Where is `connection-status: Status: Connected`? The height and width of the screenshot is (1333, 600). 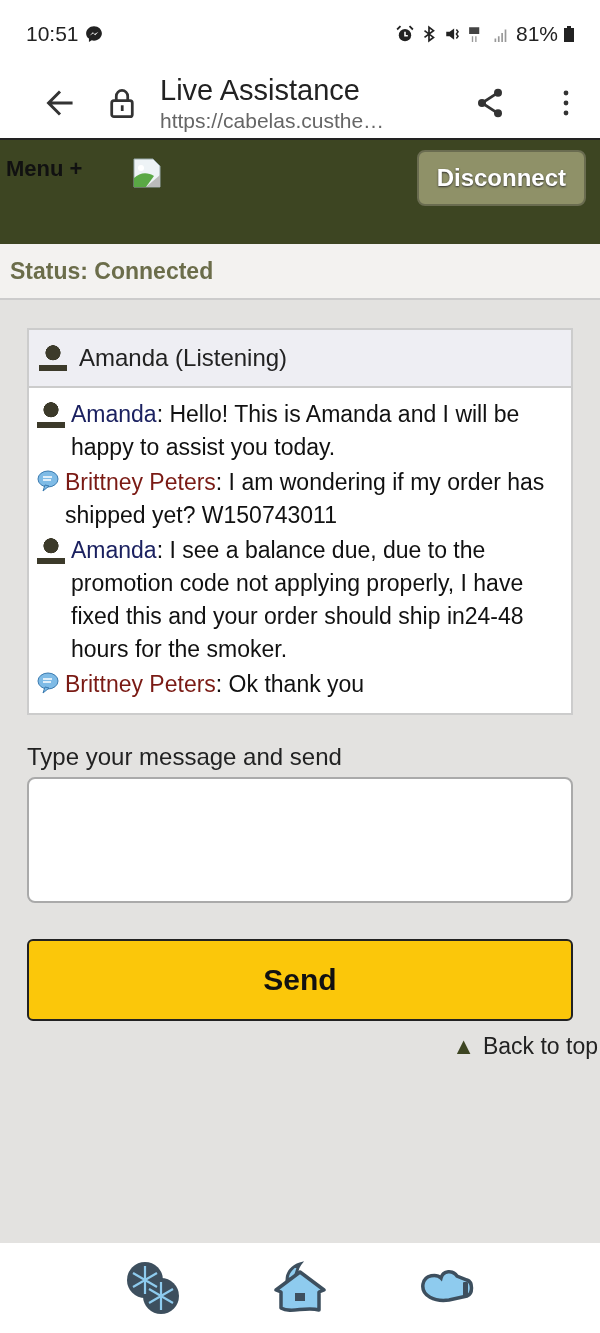
connection-status: Status: Connected is located at coordinates (112, 271).